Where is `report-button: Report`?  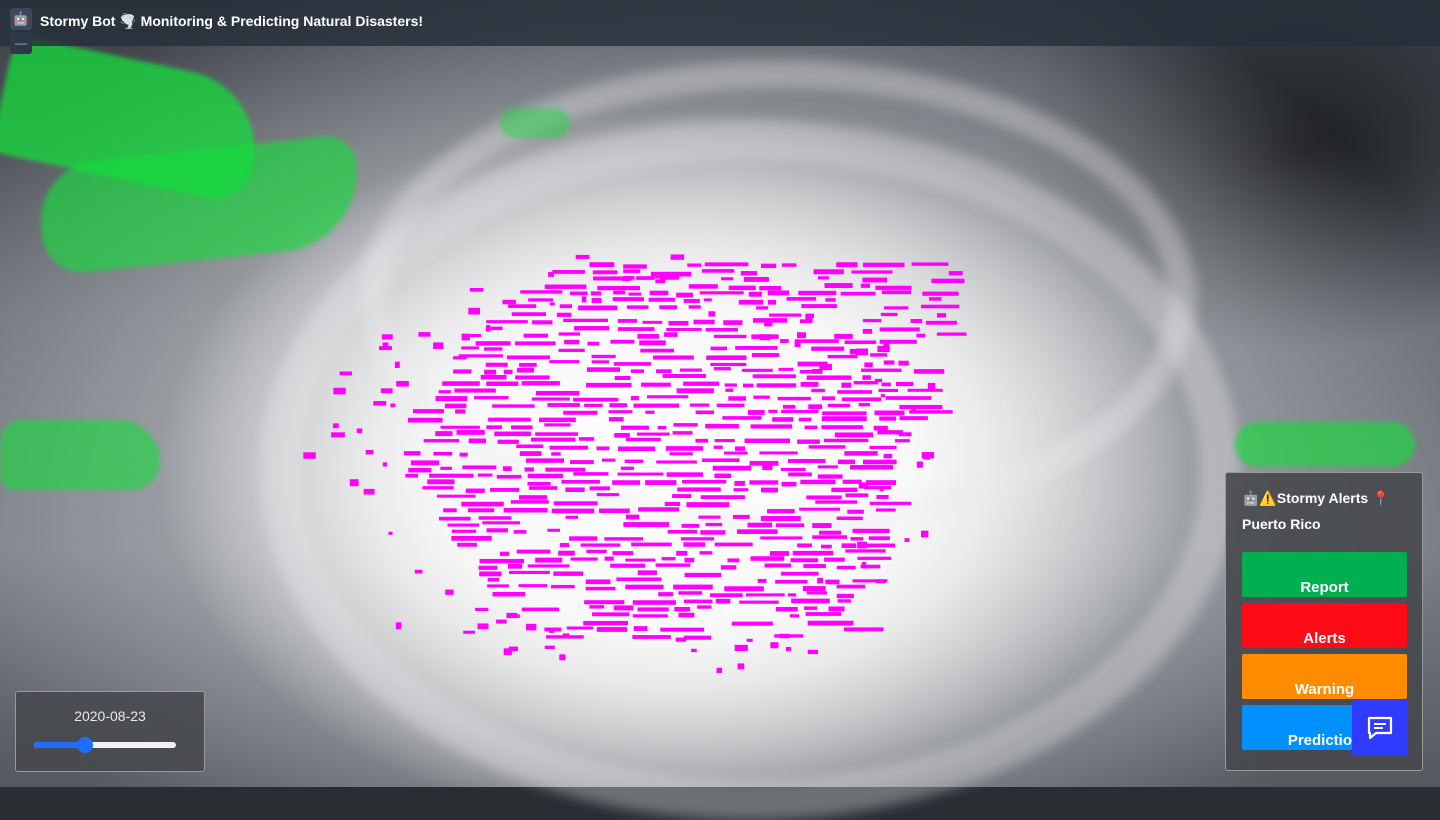
report-button: Report is located at coordinates (1324, 574).